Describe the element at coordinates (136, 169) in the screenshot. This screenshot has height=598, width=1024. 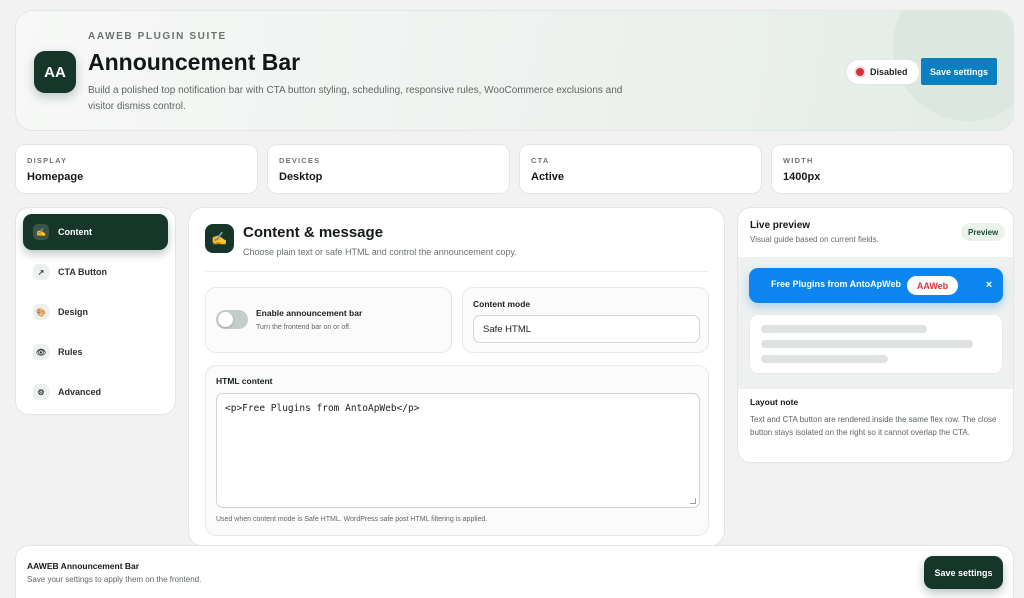
I see `stat-card-display: DISPLAY Homepage` at that location.